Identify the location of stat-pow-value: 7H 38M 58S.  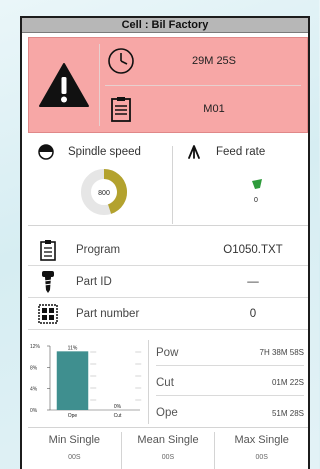
(281, 352).